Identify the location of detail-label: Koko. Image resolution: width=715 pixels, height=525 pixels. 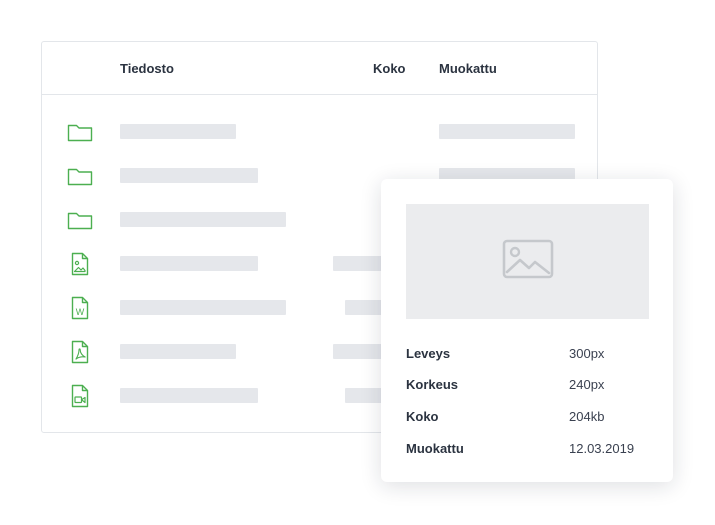
(422, 416).